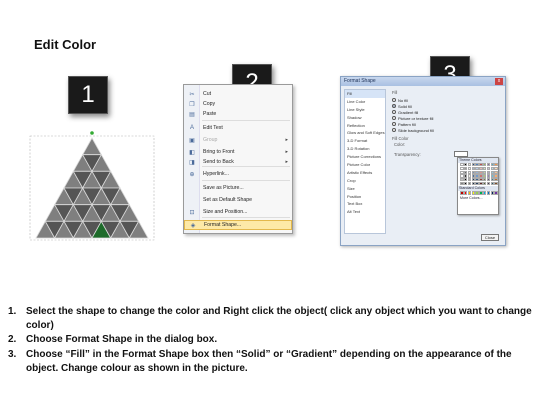 This screenshot has height=420, width=560. I want to click on menu-item-label: Edit Text, so click(213, 128).